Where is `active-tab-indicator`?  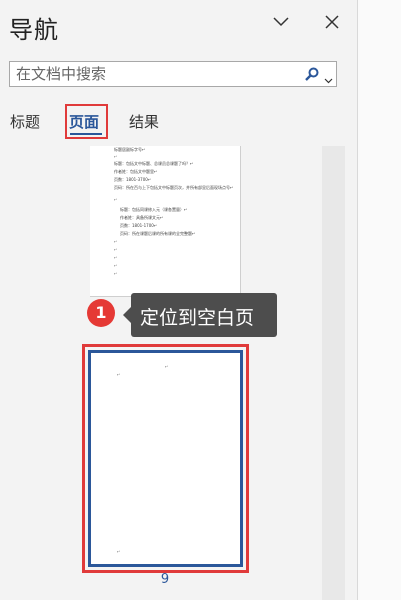
active-tab-indicator is located at coordinates (86, 134).